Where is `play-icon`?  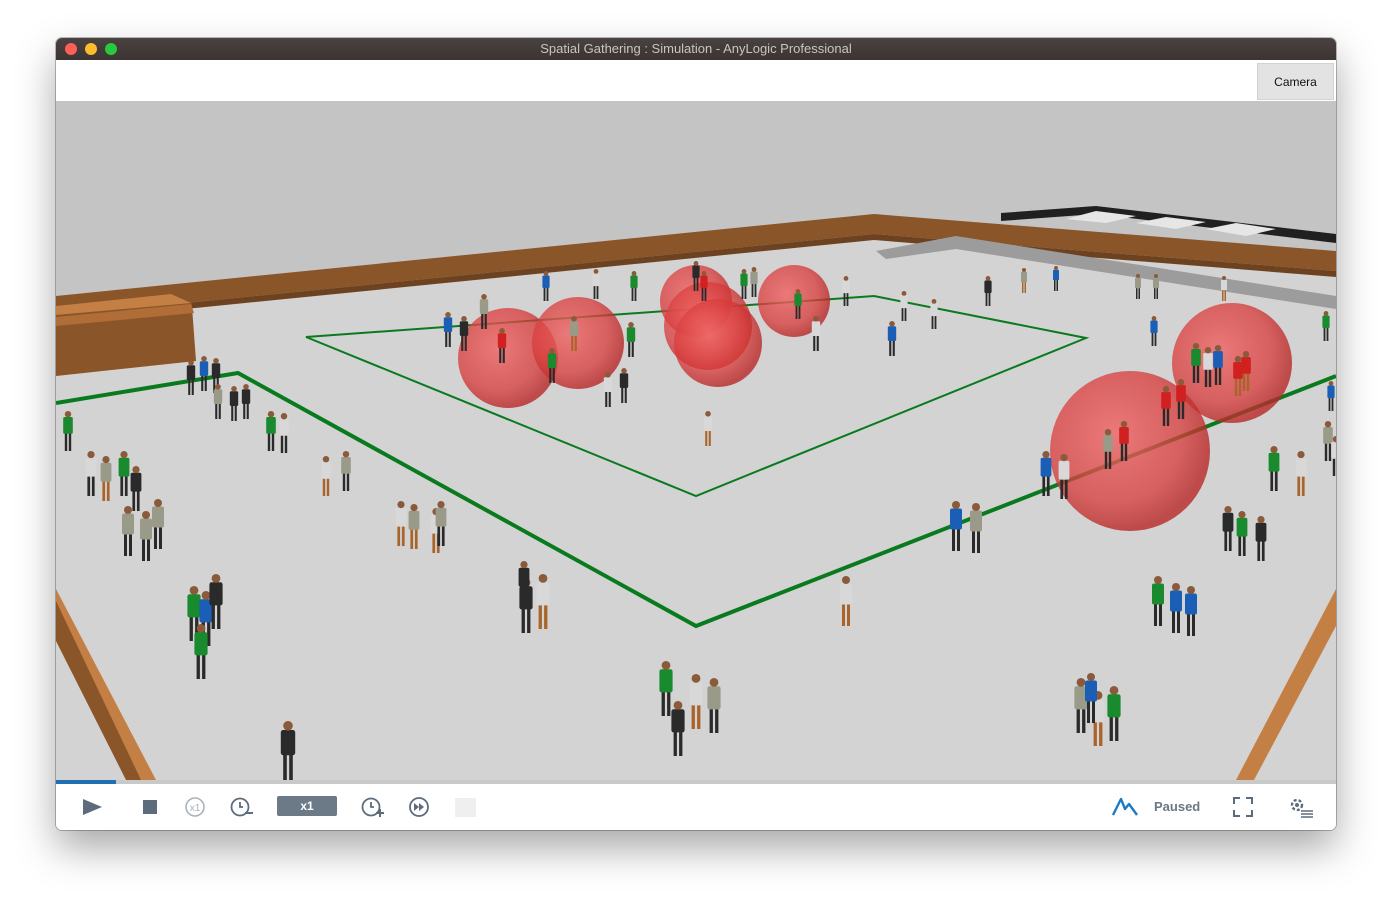 play-icon is located at coordinates (92, 807).